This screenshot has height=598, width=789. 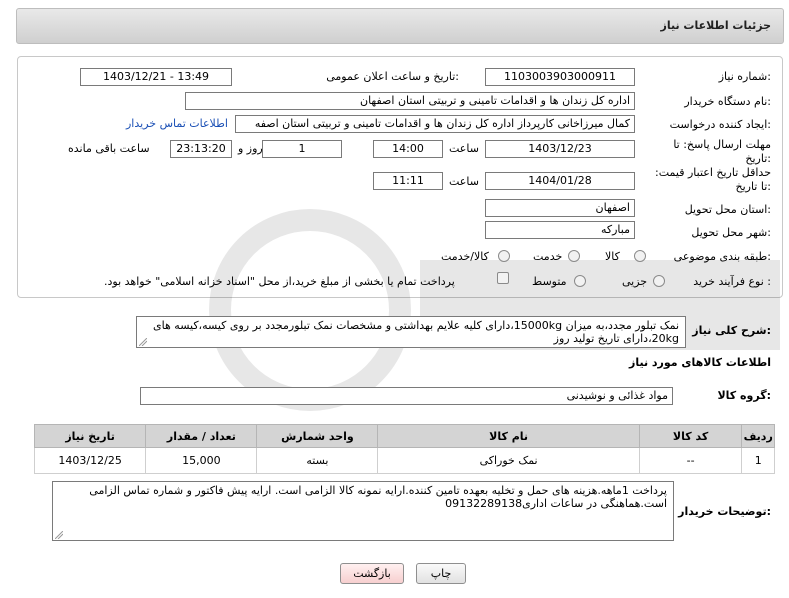 I want to click on category-goods-service-radio, so click(x=504, y=256).